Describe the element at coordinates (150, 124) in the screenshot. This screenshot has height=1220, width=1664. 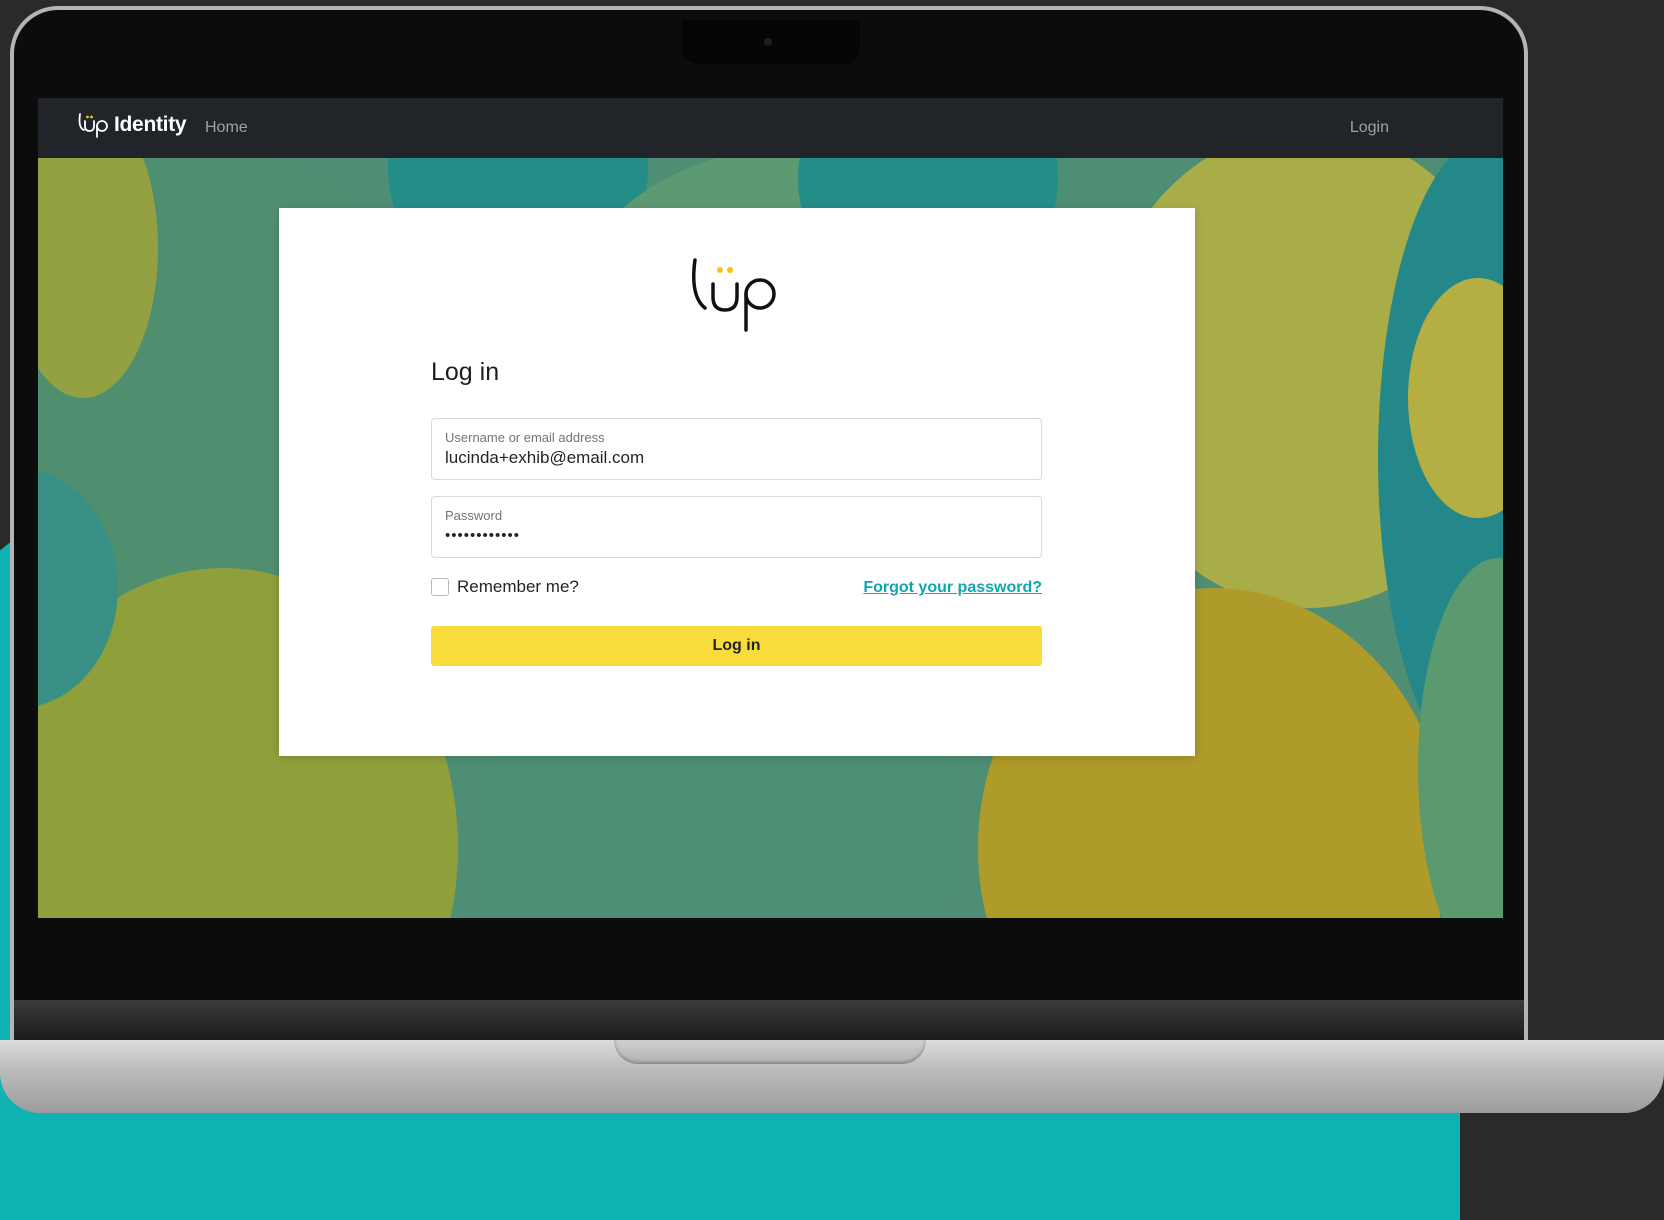
I see `brand-title: Identity` at that location.